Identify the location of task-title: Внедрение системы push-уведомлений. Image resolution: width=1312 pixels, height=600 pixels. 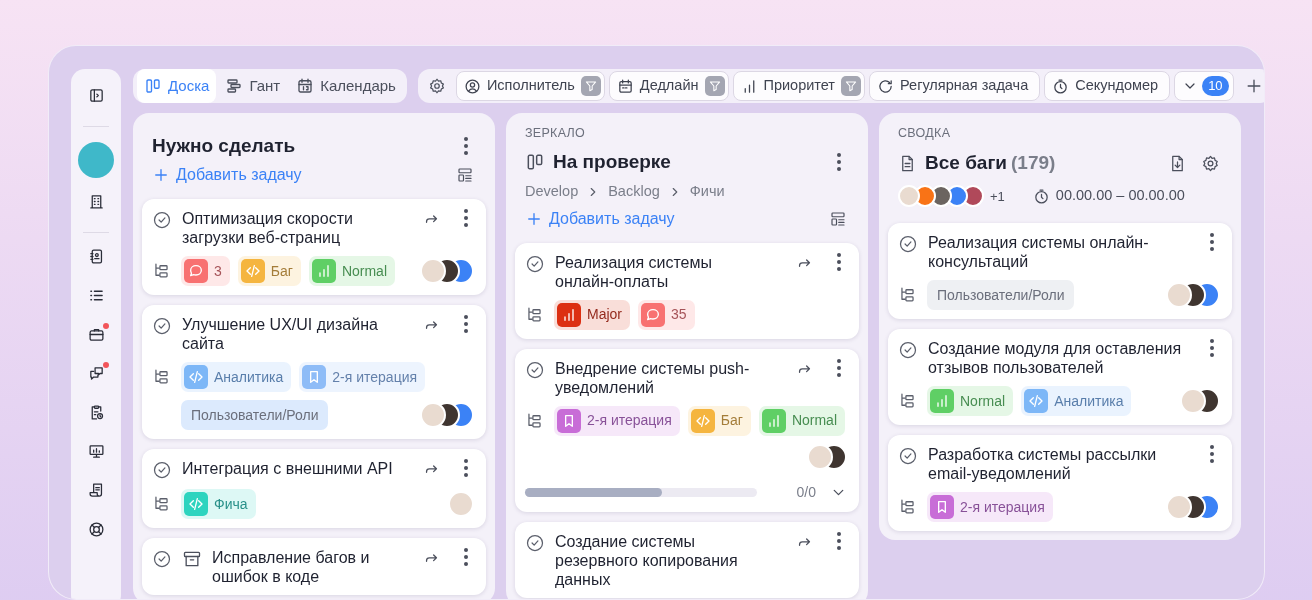
(653, 377).